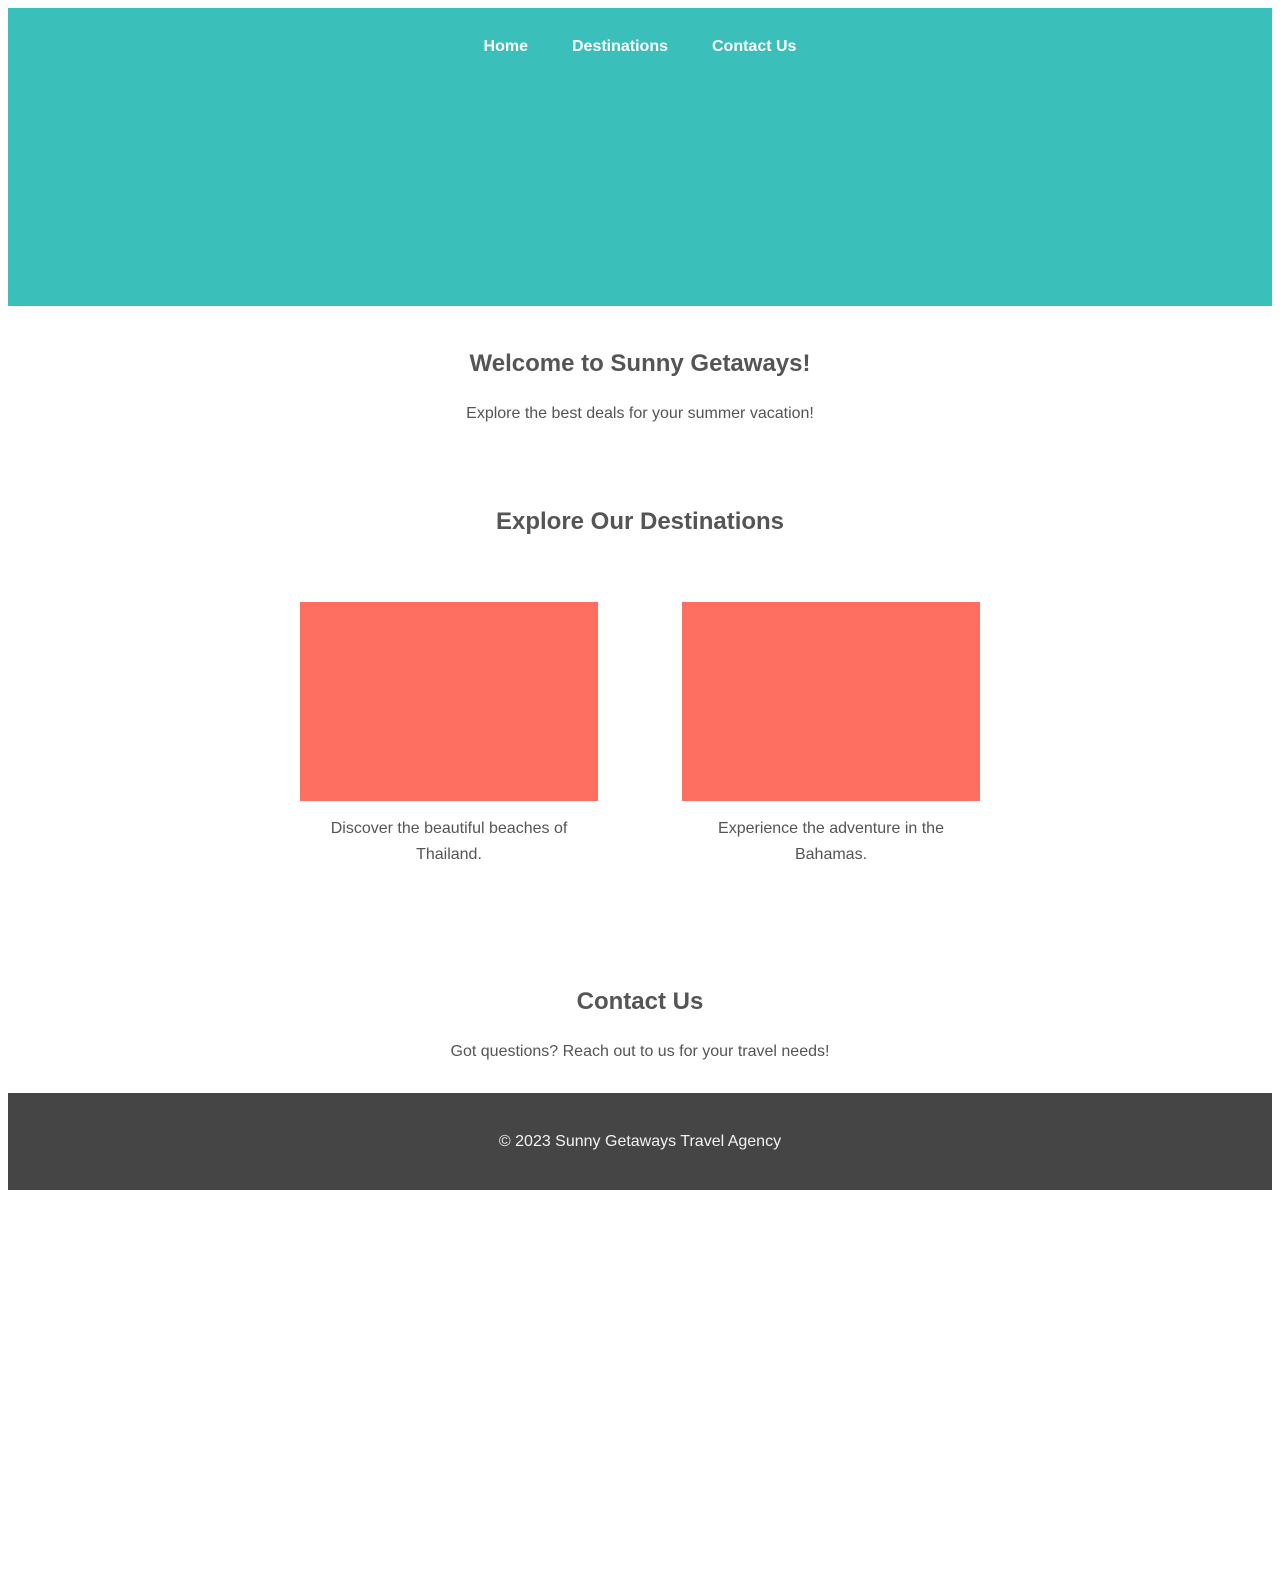  I want to click on nav-link-destinations: Destinations, so click(620, 47).